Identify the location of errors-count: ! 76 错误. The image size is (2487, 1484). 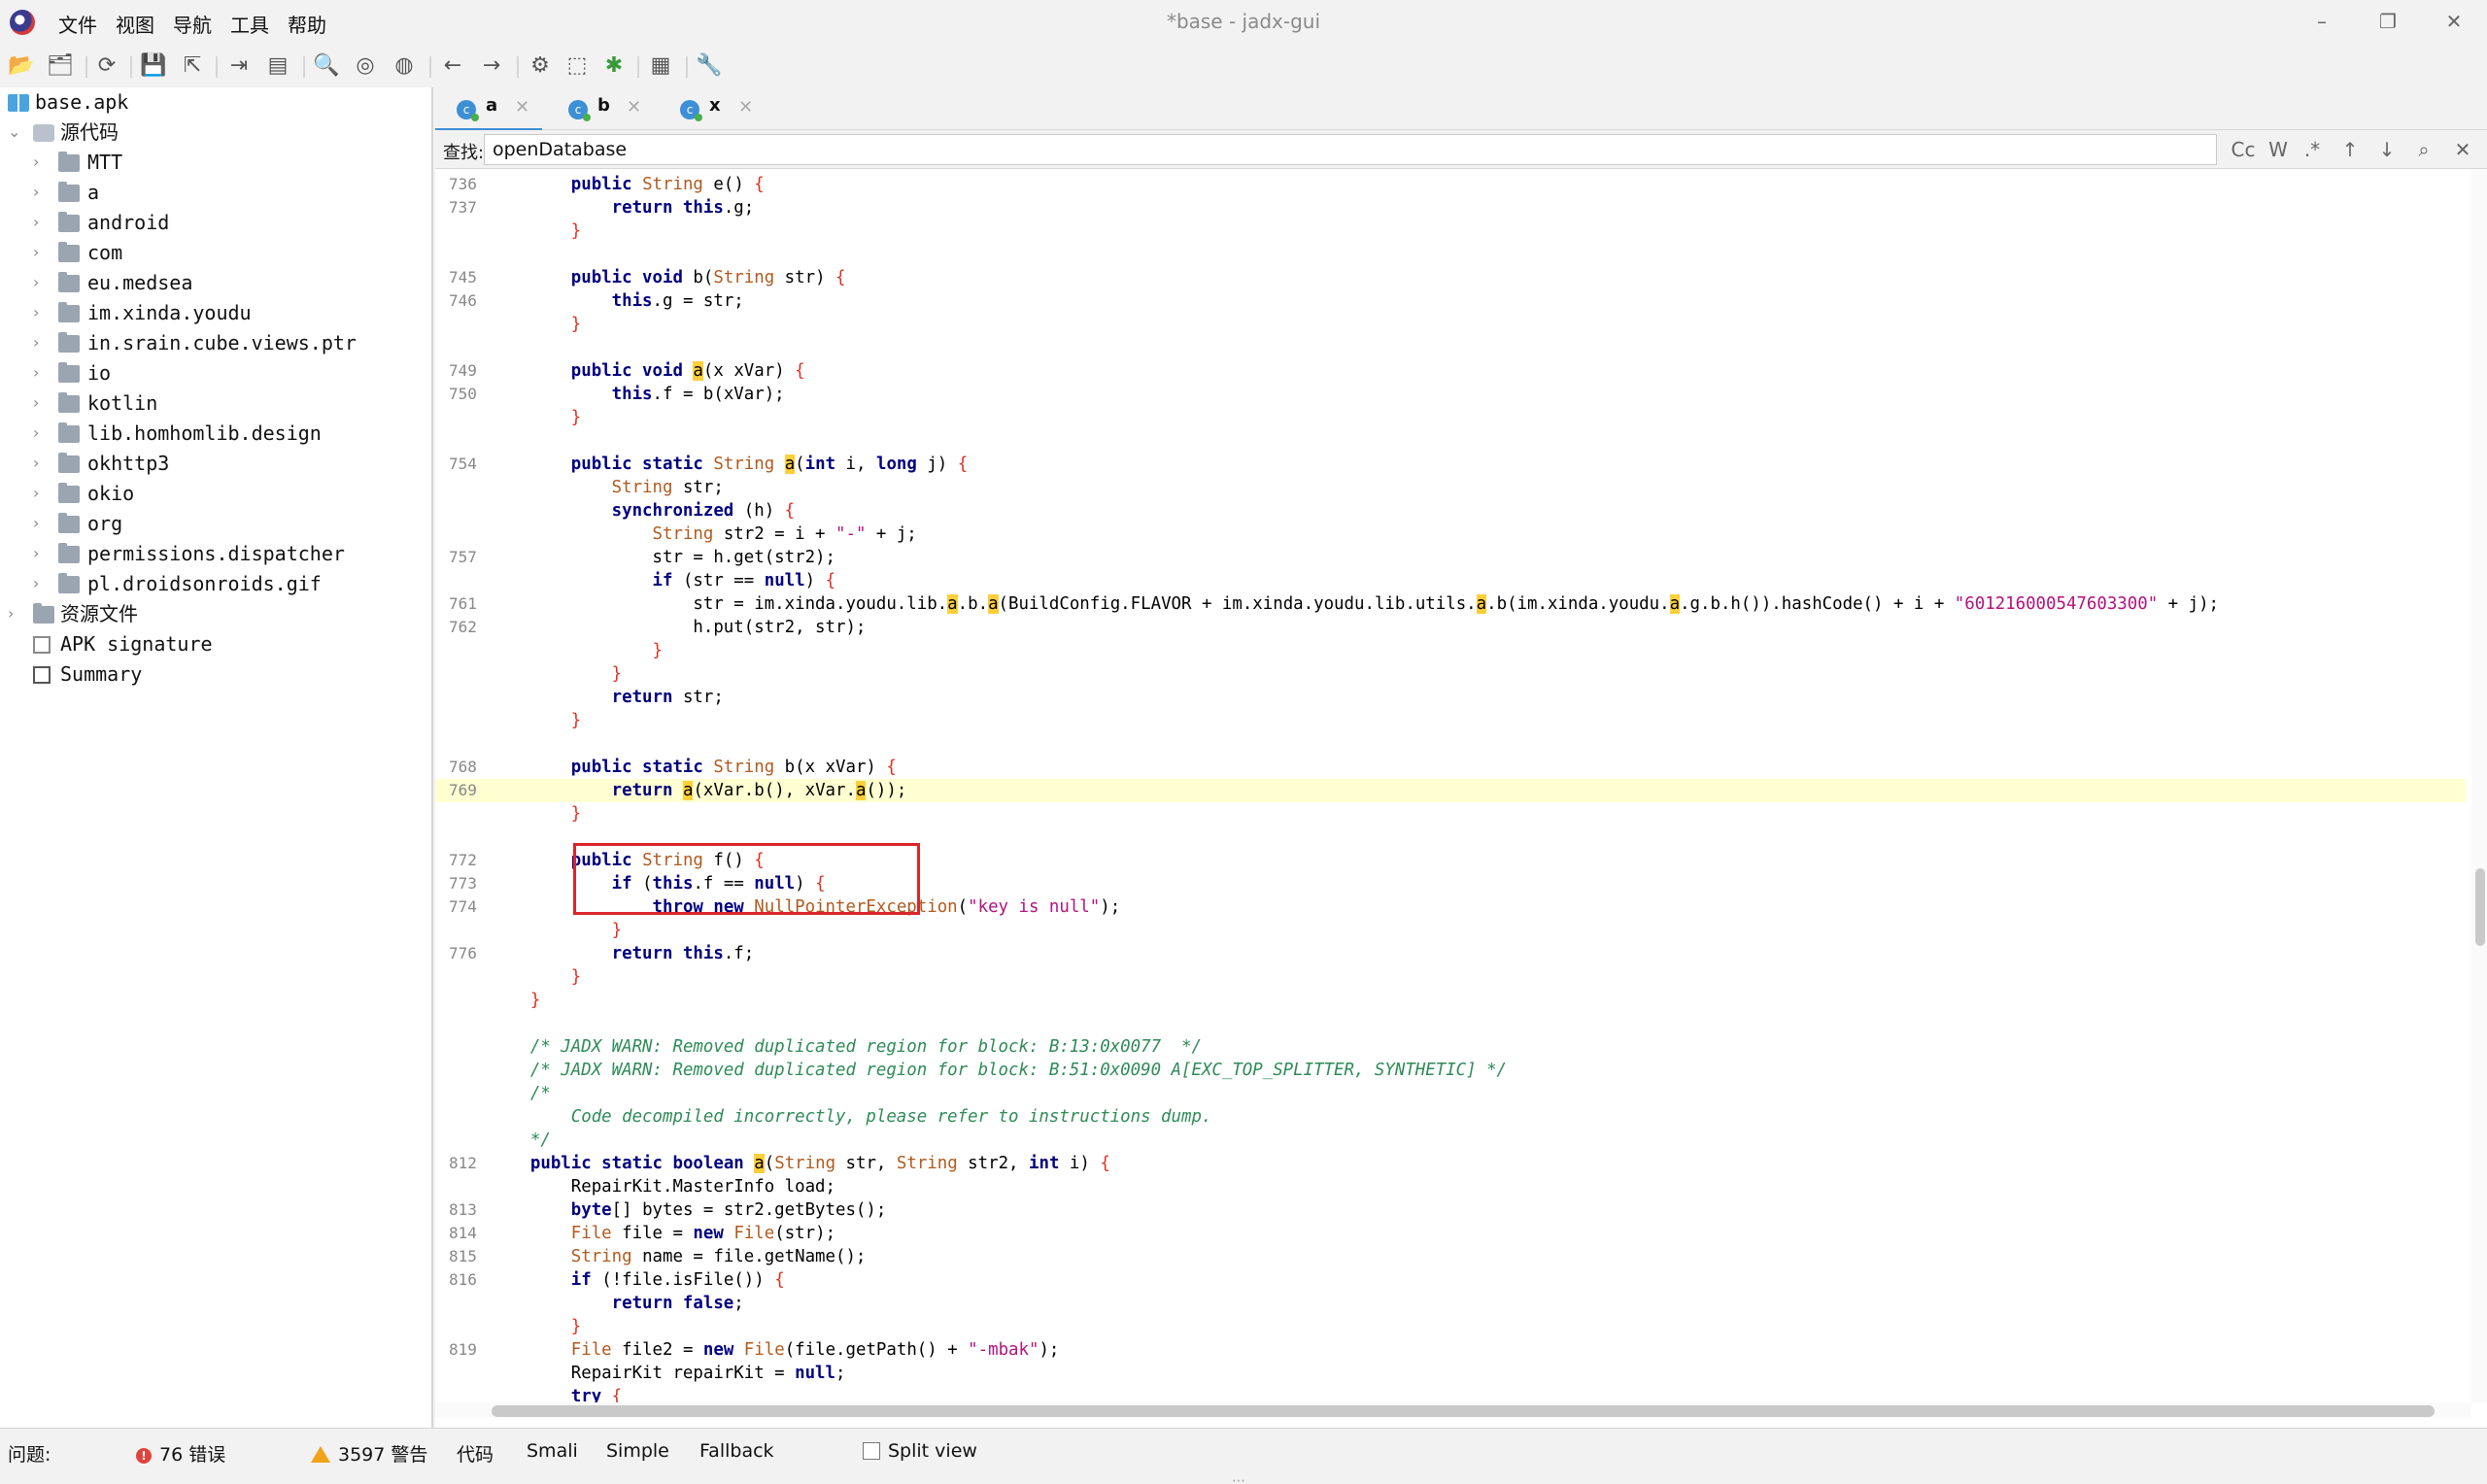
(180, 1453).